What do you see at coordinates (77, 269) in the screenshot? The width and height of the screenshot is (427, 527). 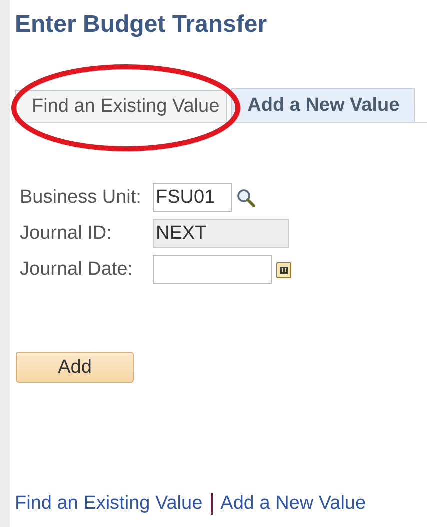 I see `field-label: Journal Date:` at bounding box center [77, 269].